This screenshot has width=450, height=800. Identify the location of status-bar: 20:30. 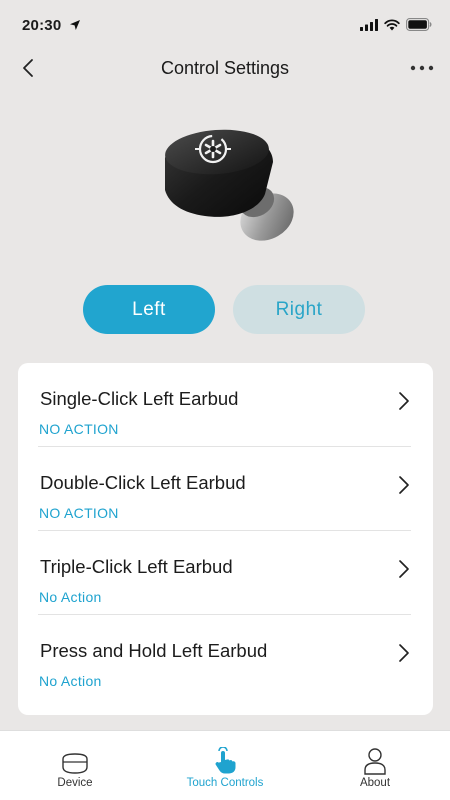
(225, 25).